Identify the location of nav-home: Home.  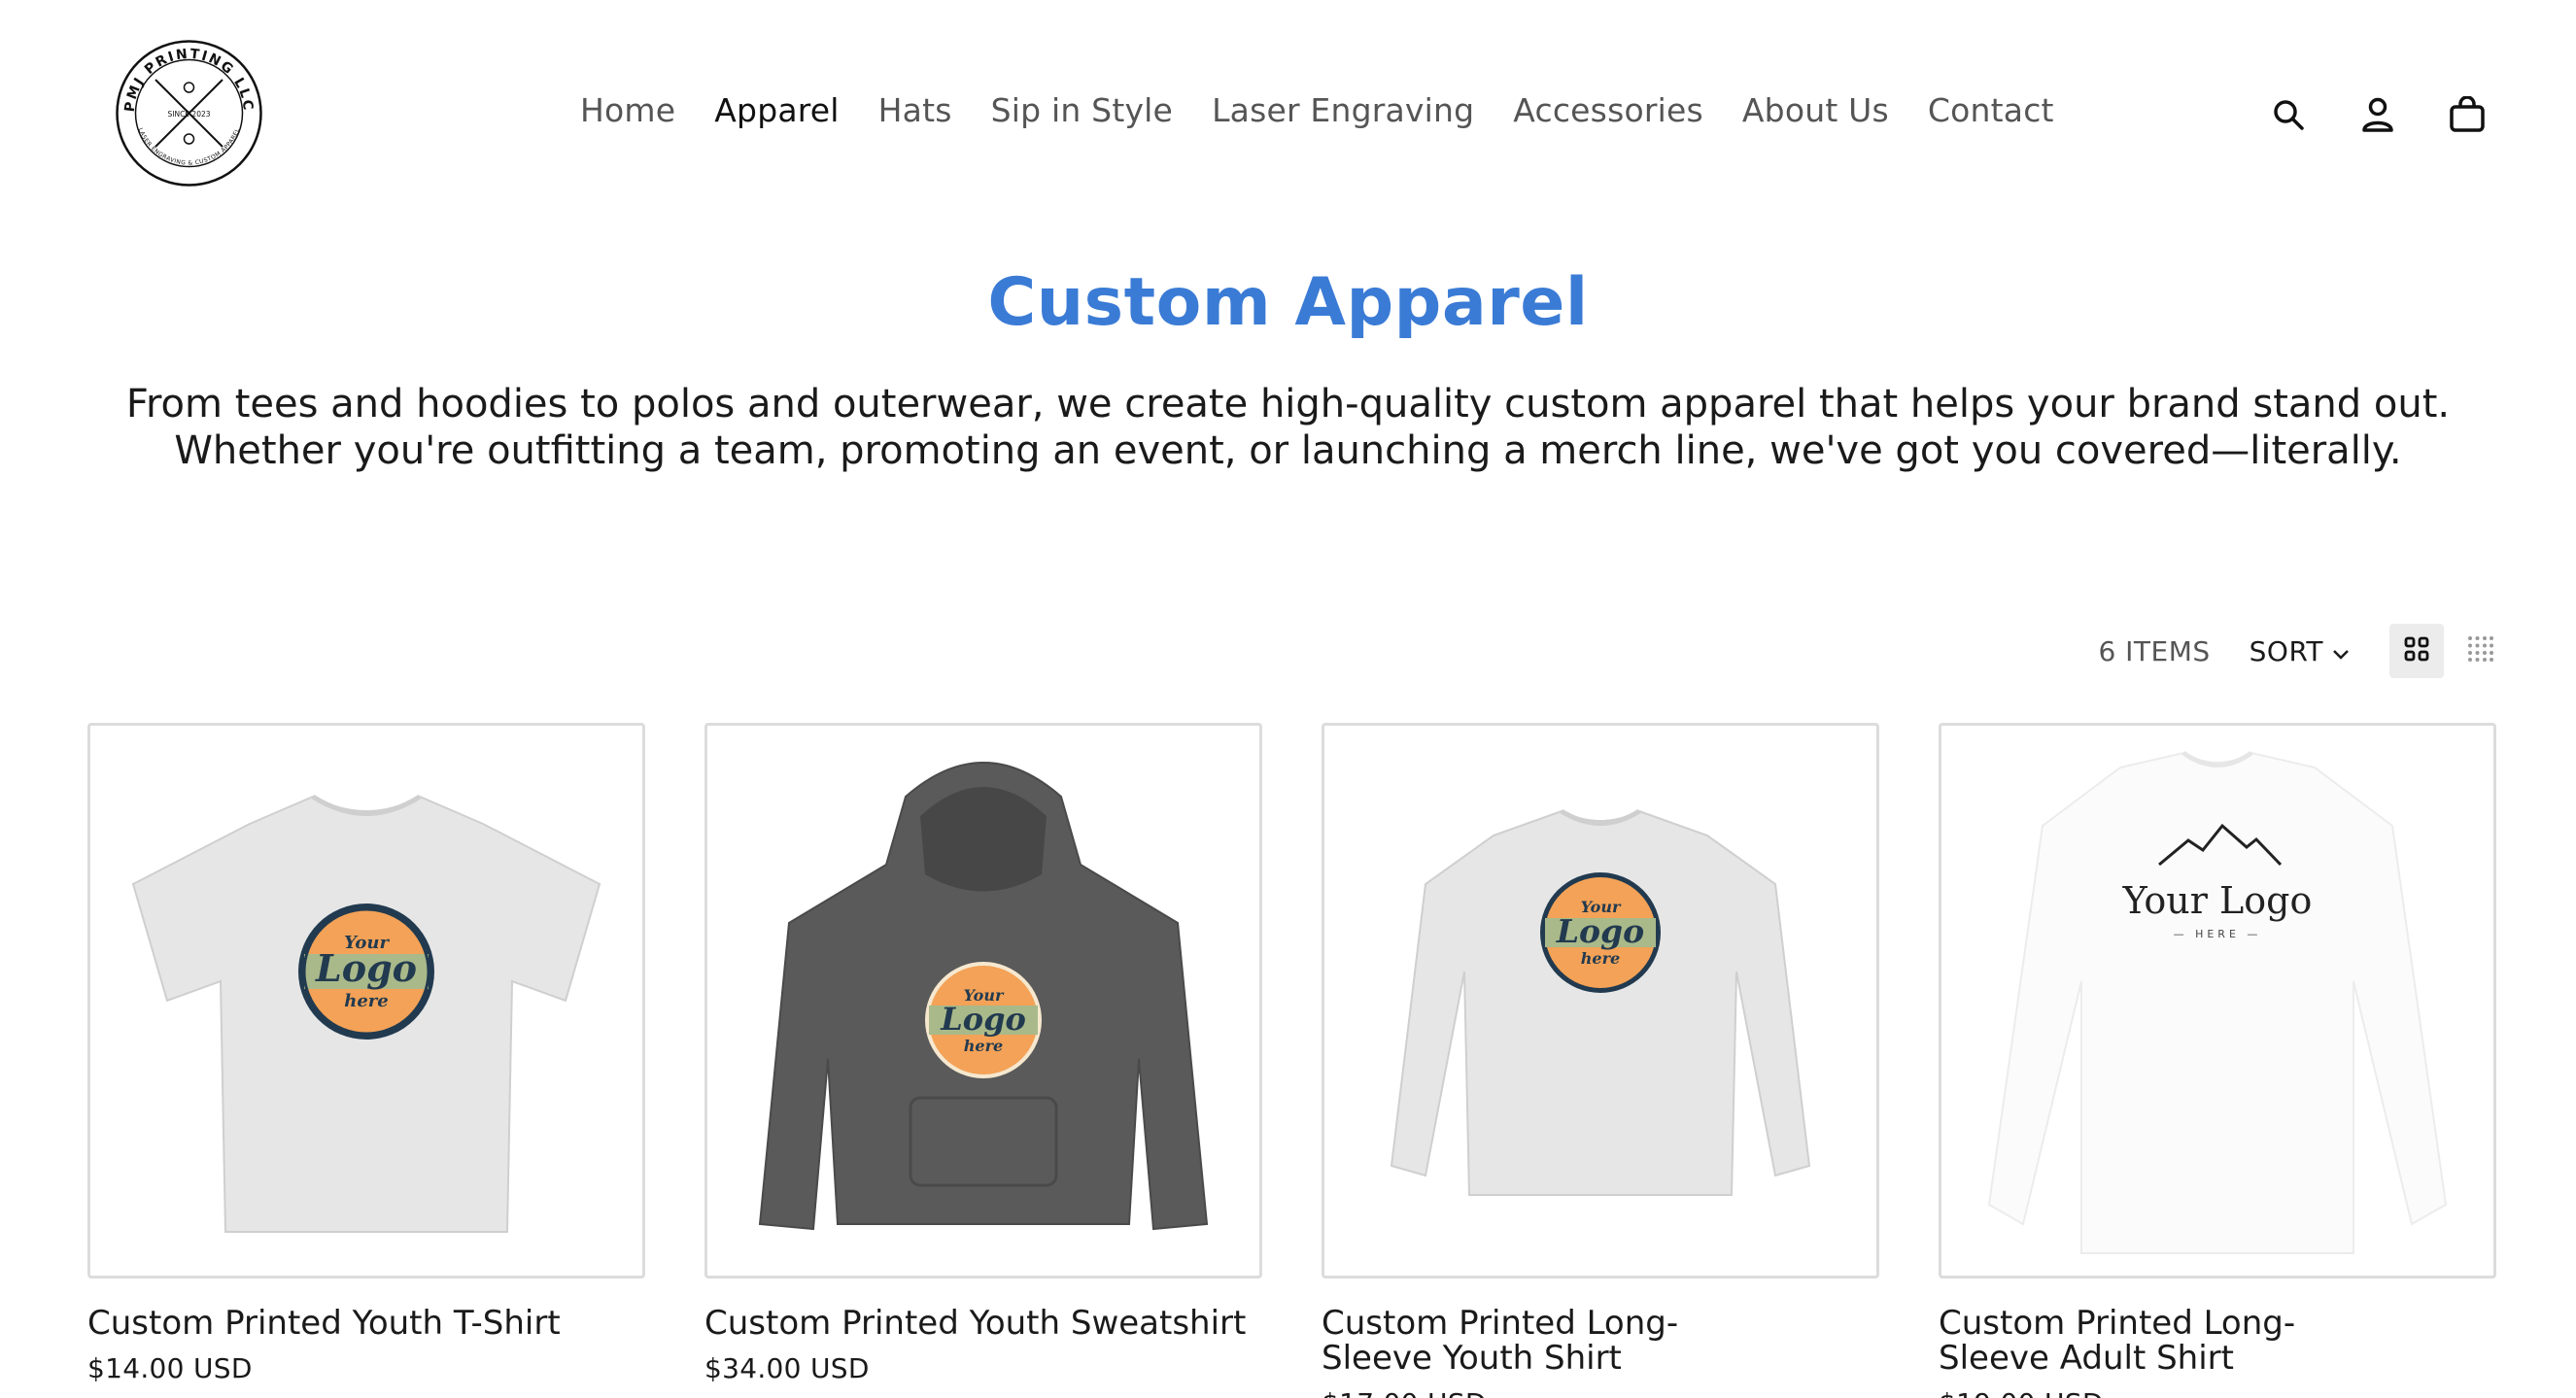
(628, 110).